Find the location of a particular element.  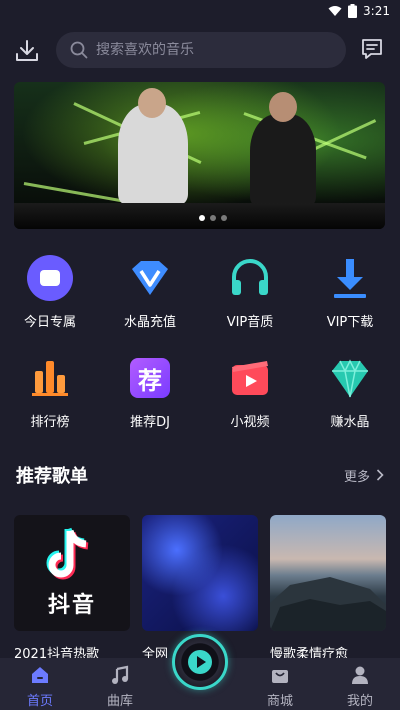

download-icon is located at coordinates (27, 50).